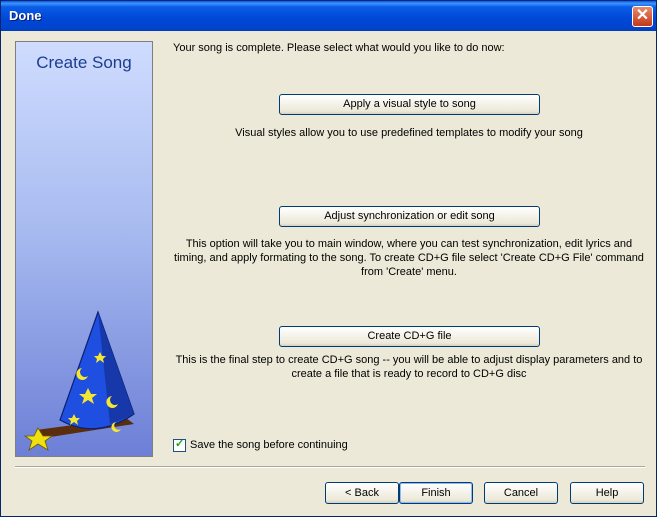 The height and width of the screenshot is (517, 657). Describe the element at coordinates (409, 104) in the screenshot. I see `apply-visual-style-button: Apply a visual style to song` at that location.